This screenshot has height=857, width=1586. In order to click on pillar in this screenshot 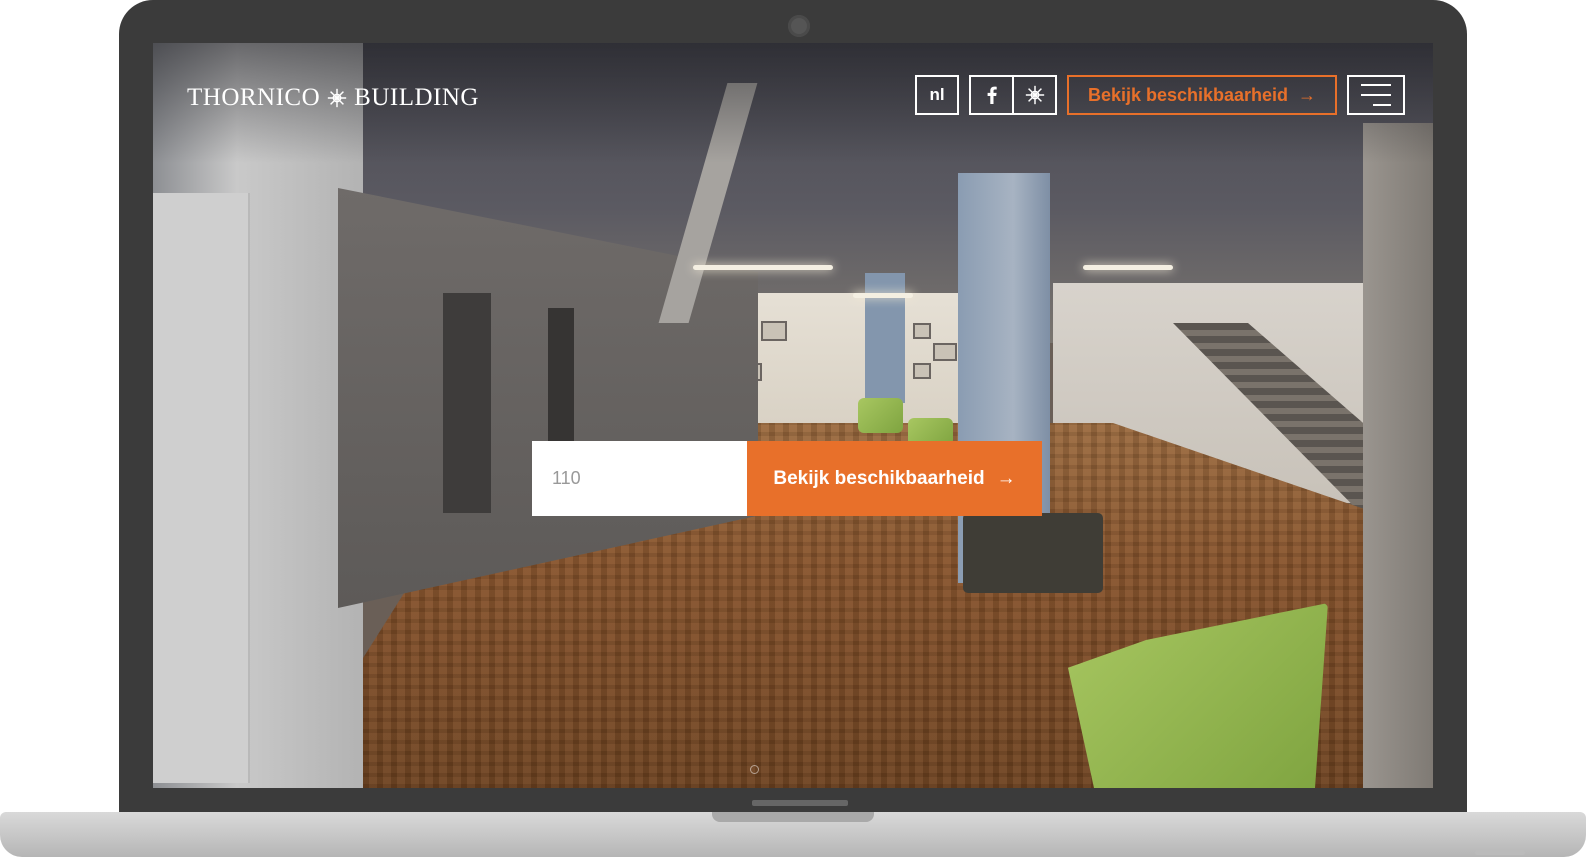, I will do `click(1398, 455)`.